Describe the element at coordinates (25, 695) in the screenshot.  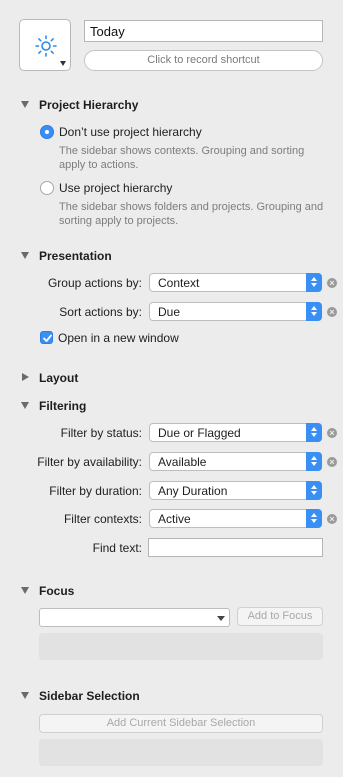
I see `sidebar-selection-disclosure-icon` at that location.